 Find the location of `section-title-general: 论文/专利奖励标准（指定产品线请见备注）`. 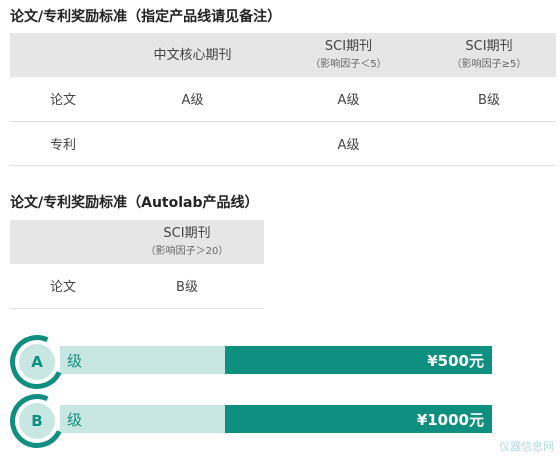

section-title-general: 论文/专利奖励标准（指定产品线请见备注） is located at coordinates (146, 17).